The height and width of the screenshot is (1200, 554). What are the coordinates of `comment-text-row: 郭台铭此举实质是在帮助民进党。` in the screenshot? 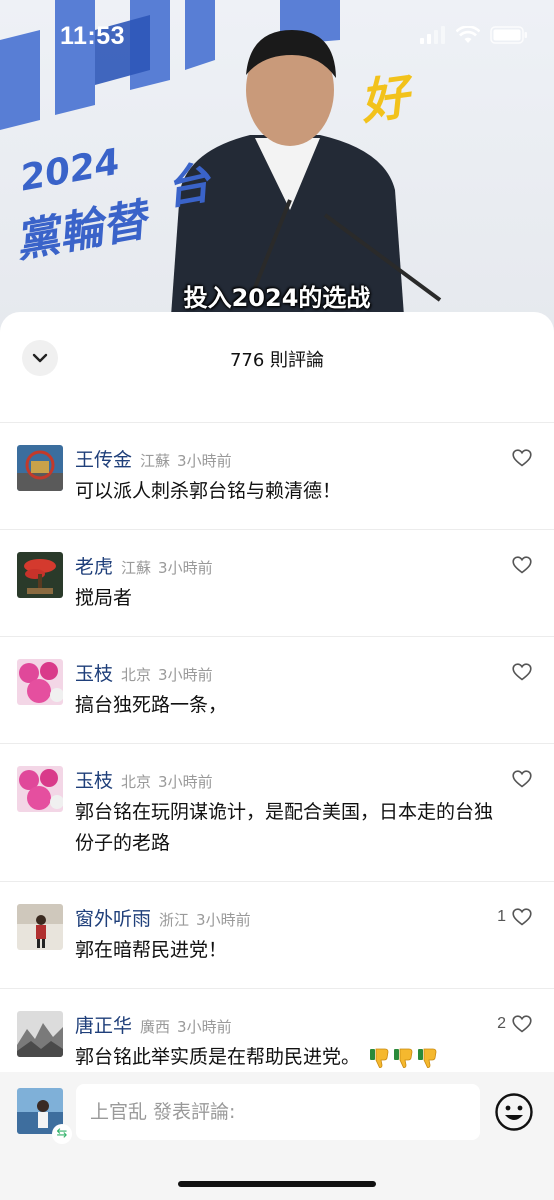 It's located at (284, 1057).